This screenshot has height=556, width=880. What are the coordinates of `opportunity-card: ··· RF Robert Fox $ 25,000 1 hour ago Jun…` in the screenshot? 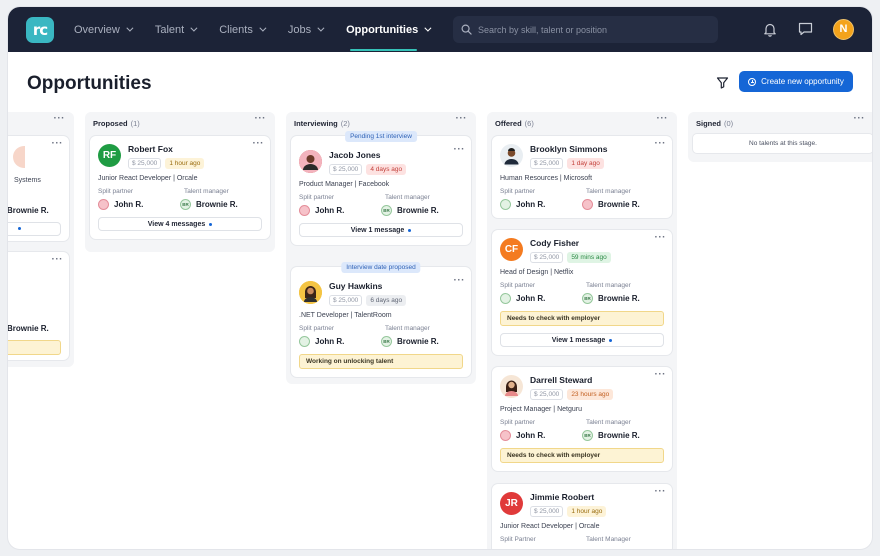 It's located at (180, 187).